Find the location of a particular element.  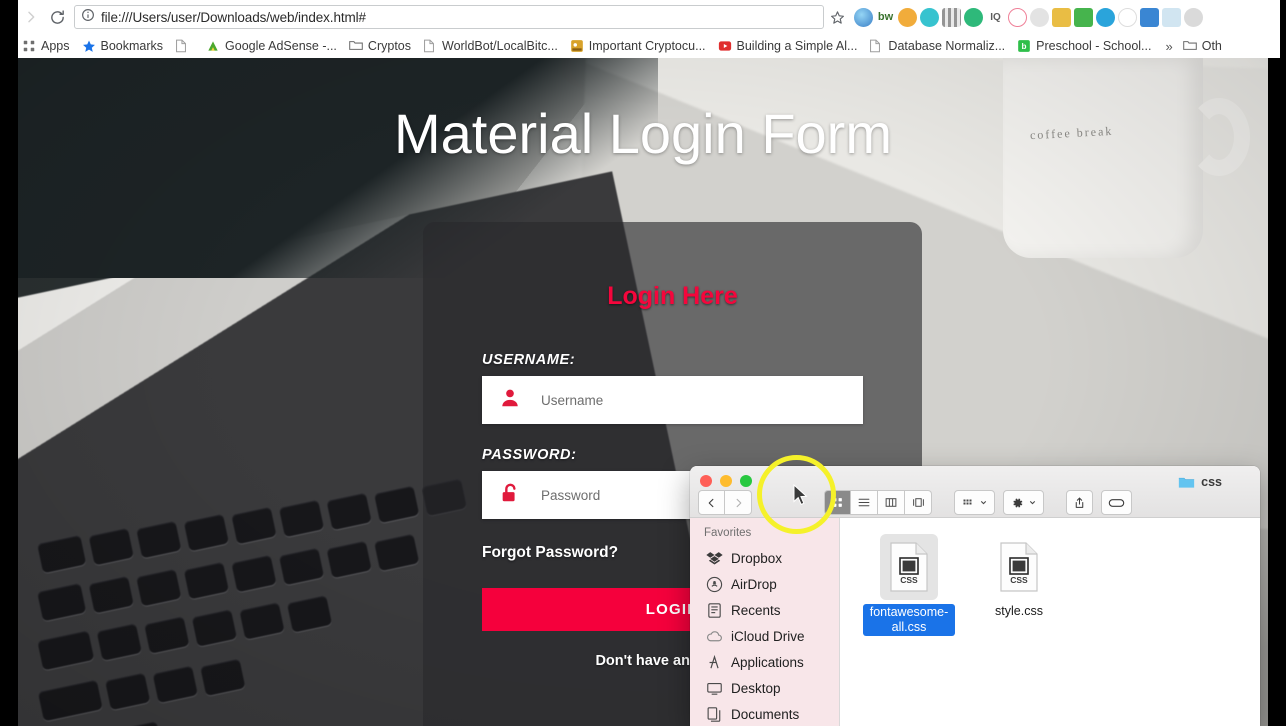

sidebar-item-applications: Applications is located at coordinates (764, 662).